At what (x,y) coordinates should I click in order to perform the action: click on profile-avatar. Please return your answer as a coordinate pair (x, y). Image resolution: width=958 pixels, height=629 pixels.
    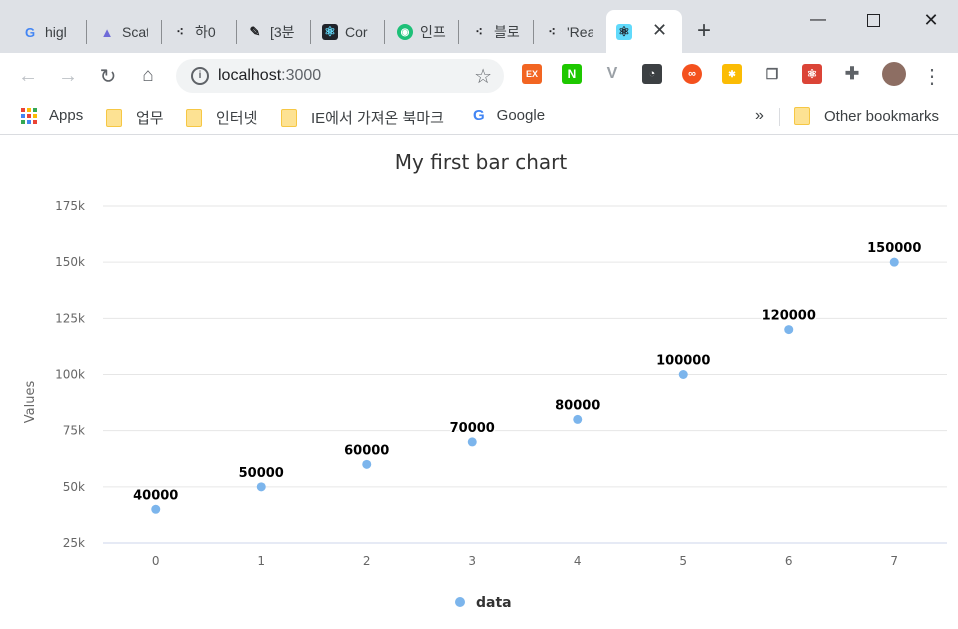
    Looking at the image, I should click on (894, 74).